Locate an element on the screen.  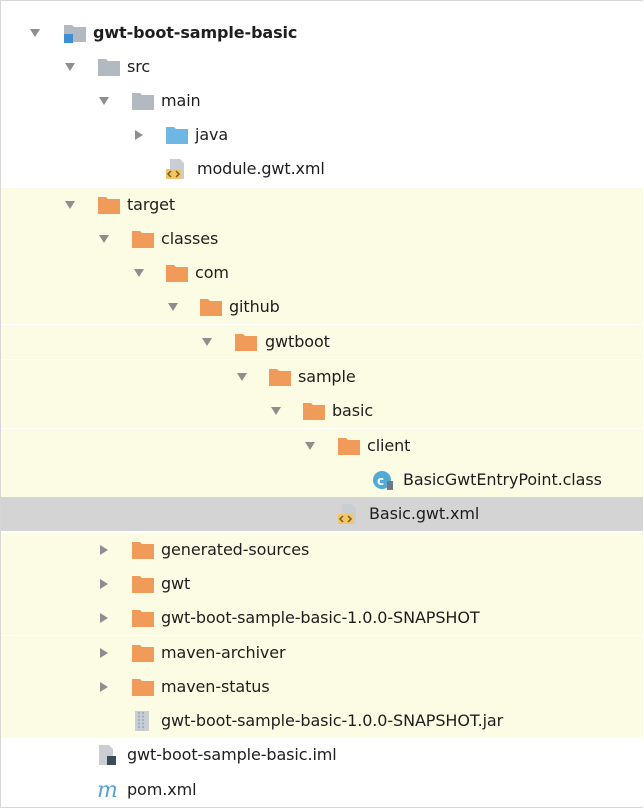
svg-text: c is located at coordinates (380, 481).